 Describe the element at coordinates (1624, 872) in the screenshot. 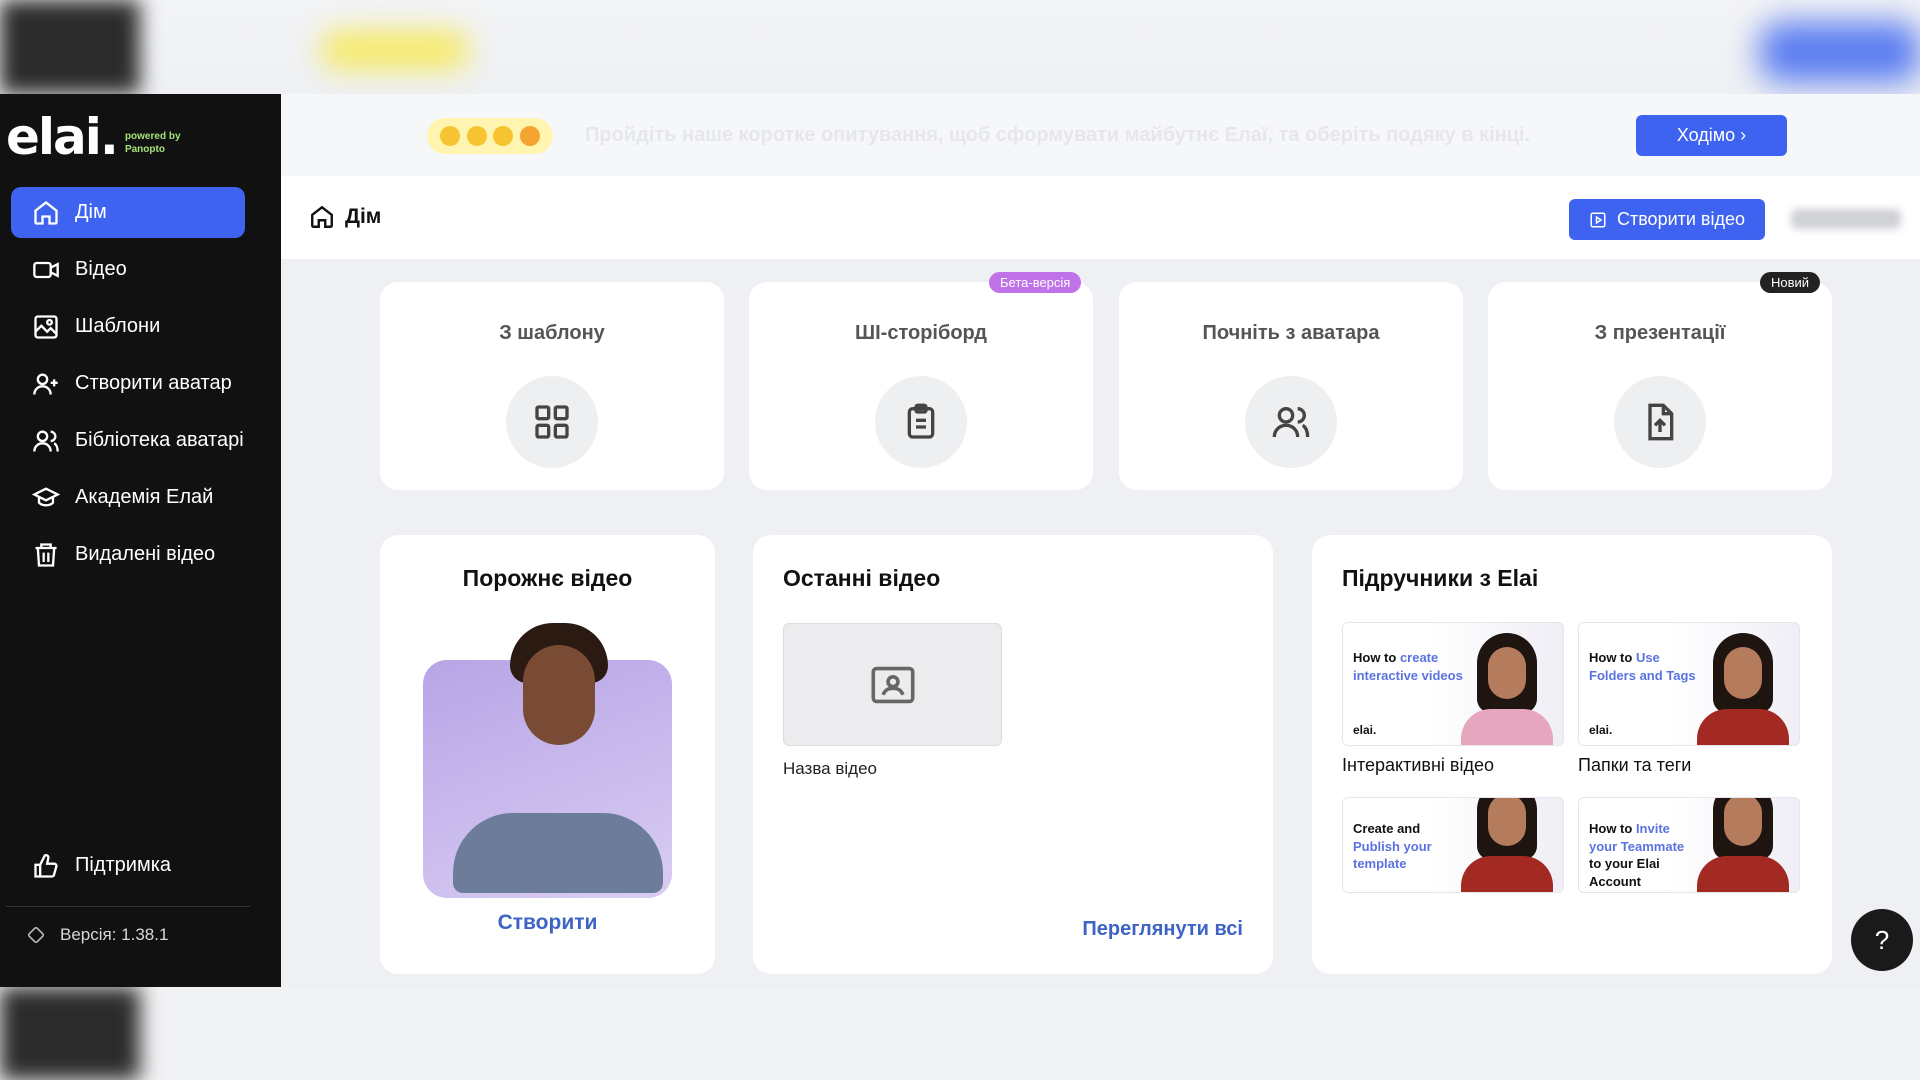

I see `tutorial-text-post: to your Elai Account` at that location.